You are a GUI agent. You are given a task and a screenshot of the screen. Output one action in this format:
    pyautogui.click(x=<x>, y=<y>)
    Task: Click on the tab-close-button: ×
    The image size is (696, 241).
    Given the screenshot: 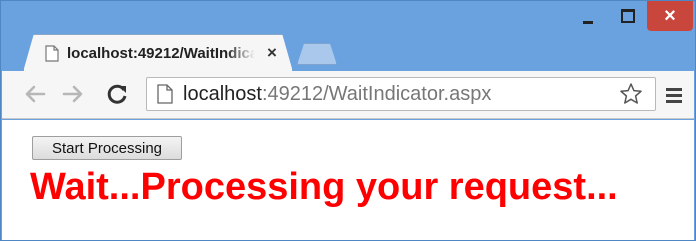 What is the action you would take?
    pyautogui.click(x=272, y=53)
    